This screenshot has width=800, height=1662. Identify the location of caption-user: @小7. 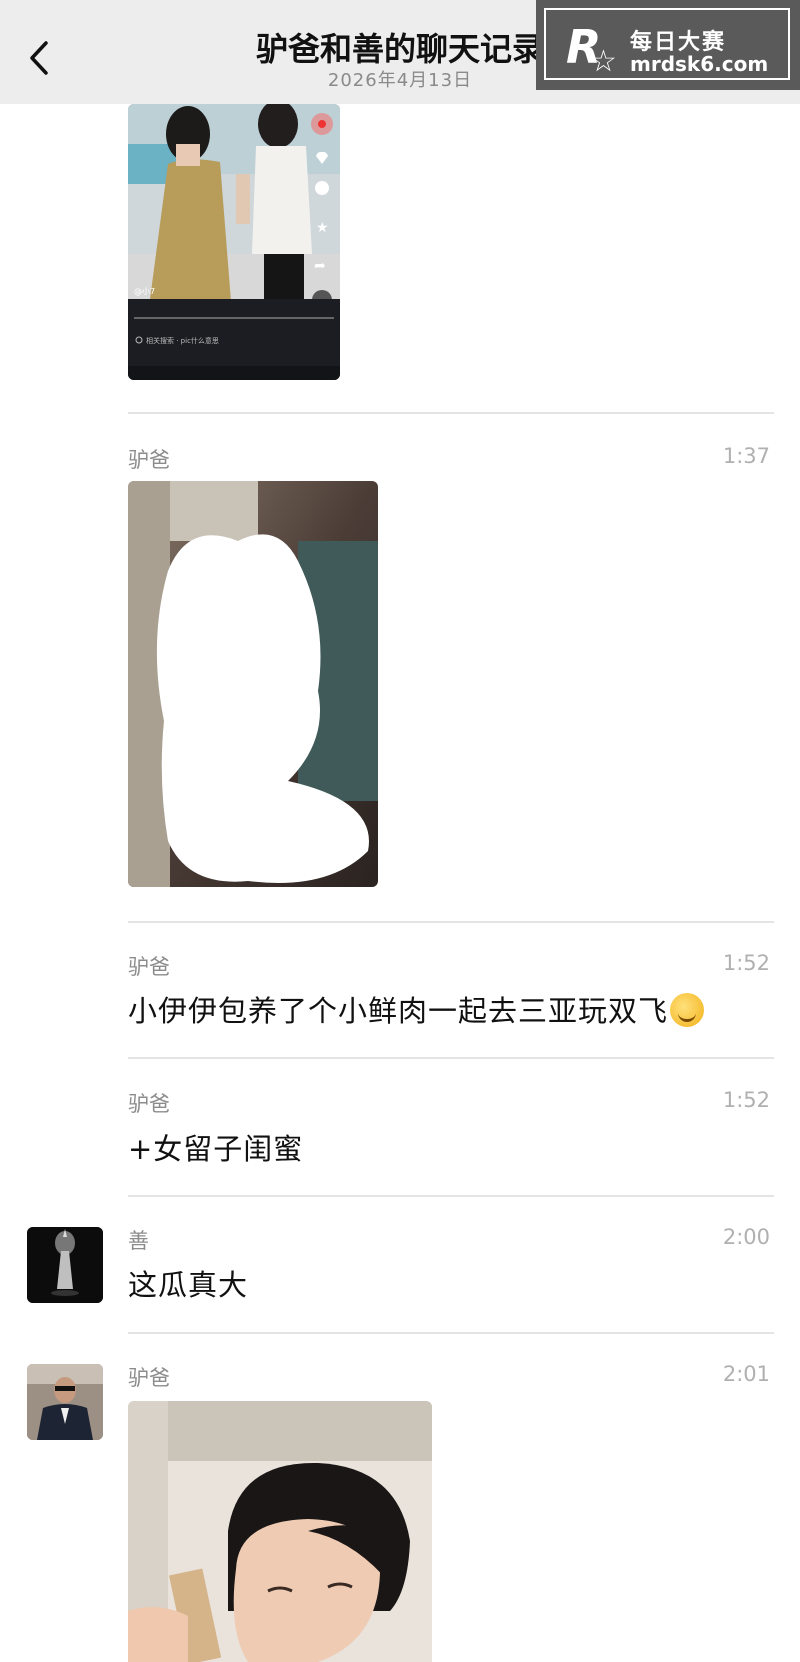
(144, 291).